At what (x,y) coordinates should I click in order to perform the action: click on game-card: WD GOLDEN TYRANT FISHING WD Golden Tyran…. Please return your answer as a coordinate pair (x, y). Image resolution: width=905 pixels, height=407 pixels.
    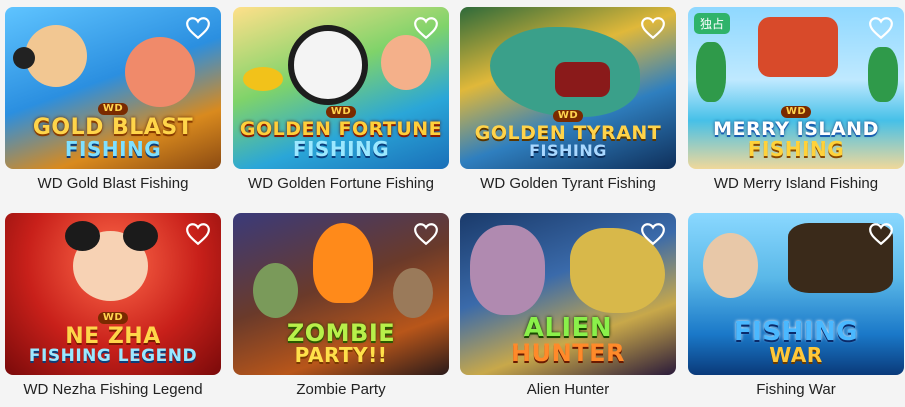
    Looking at the image, I should click on (568, 99).